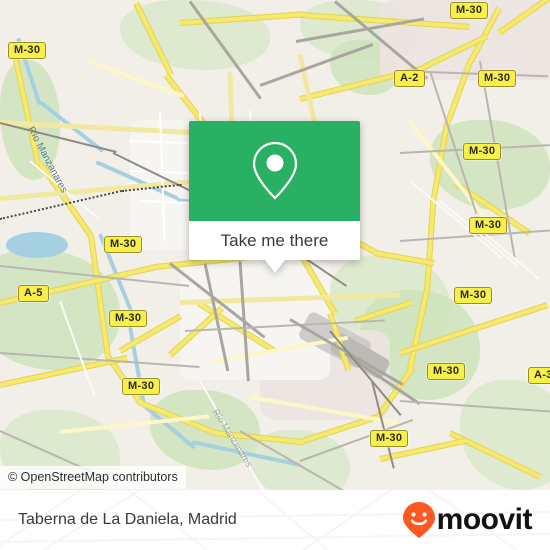 Image resolution: width=550 pixels, height=550 pixels. I want to click on moovit-pin-smile-icon, so click(418, 520).